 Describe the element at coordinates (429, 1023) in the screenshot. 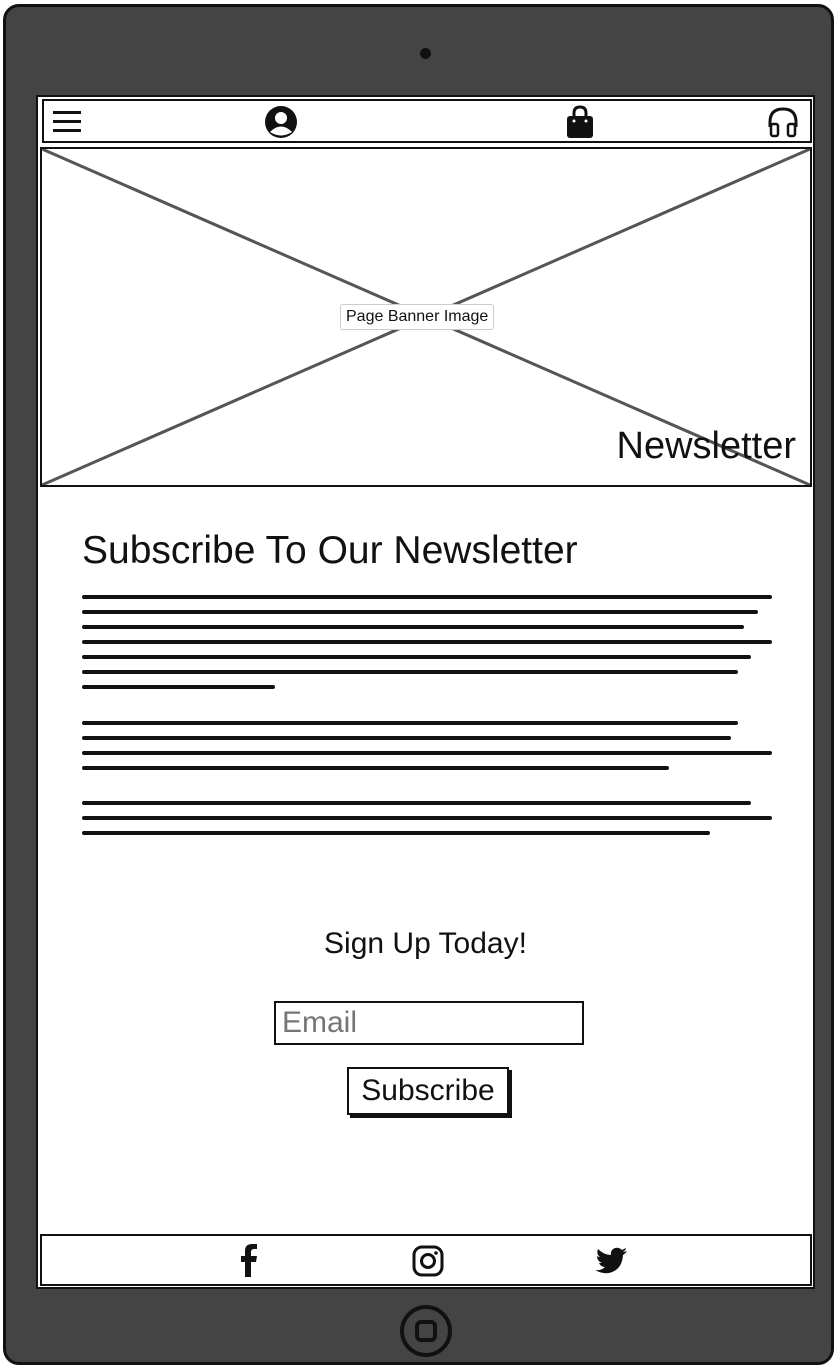

I see `email-input` at that location.